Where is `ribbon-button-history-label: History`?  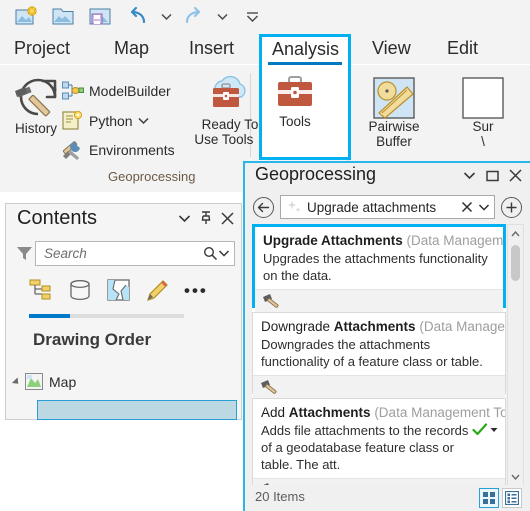 ribbon-button-history-label: History is located at coordinates (35, 128).